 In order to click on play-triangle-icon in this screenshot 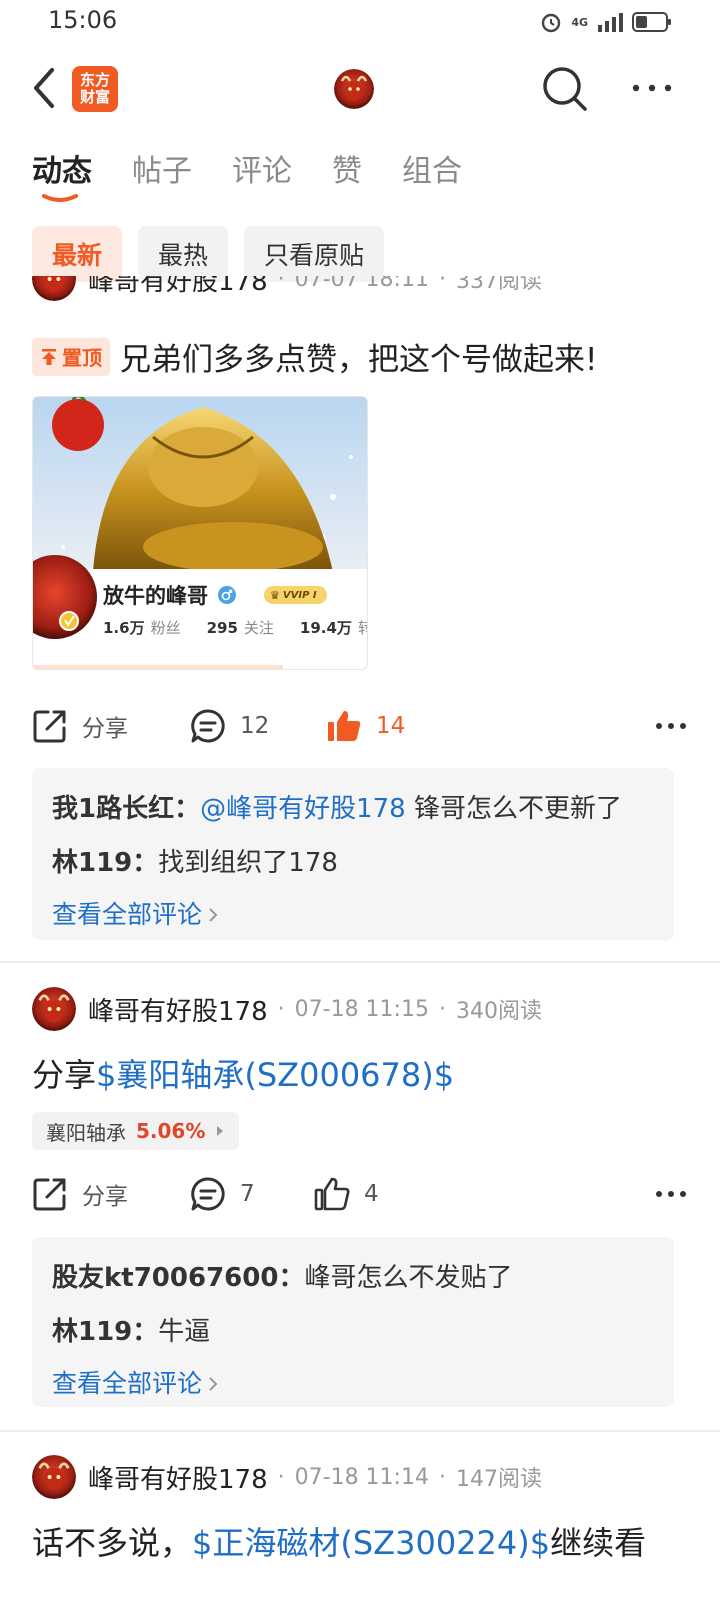, I will do `click(220, 1131)`.